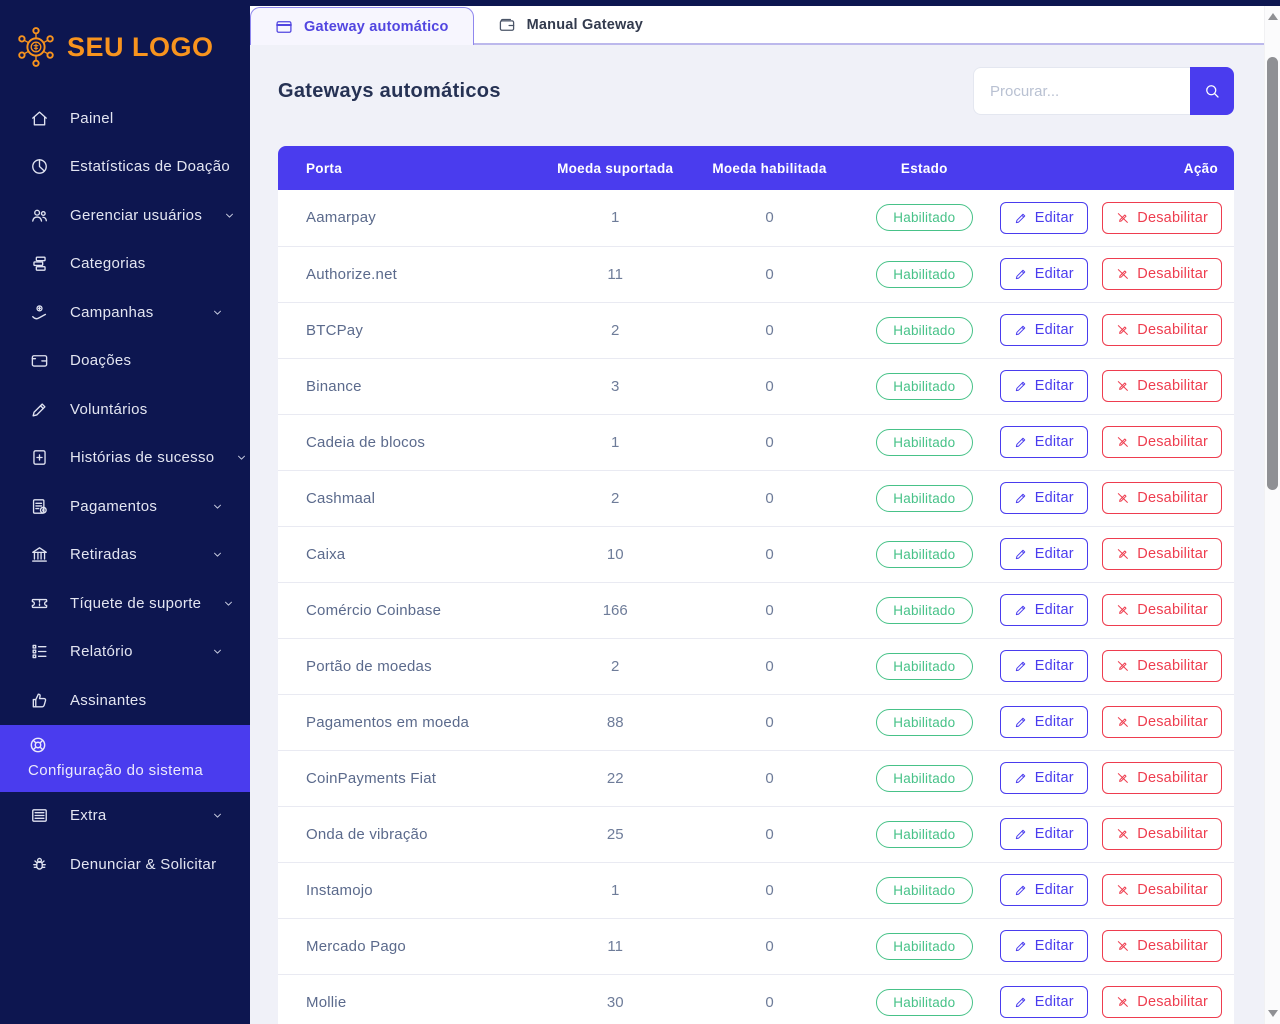 This screenshot has height=1024, width=1280. I want to click on scroll-thumb, so click(1272, 273).